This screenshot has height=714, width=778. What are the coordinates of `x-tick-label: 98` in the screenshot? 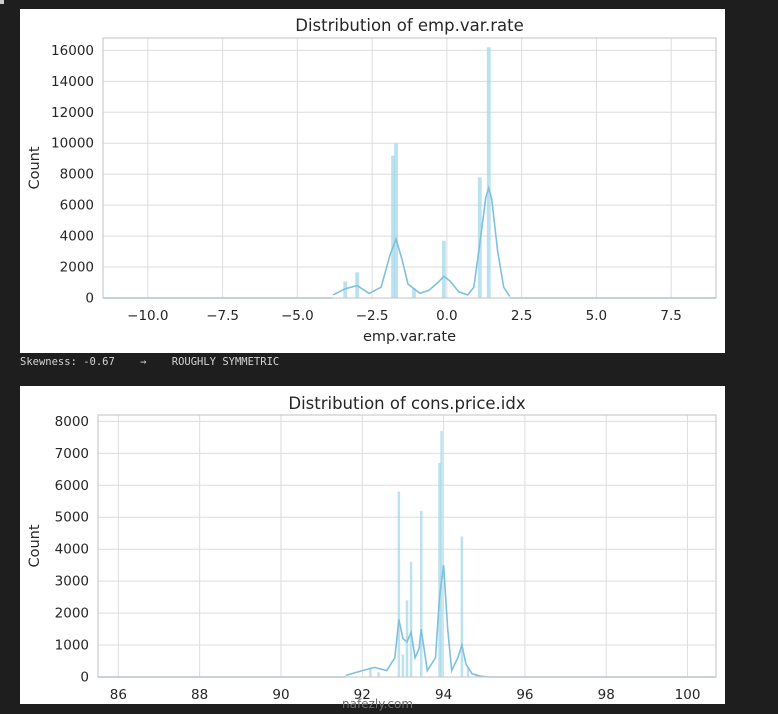 It's located at (606, 695).